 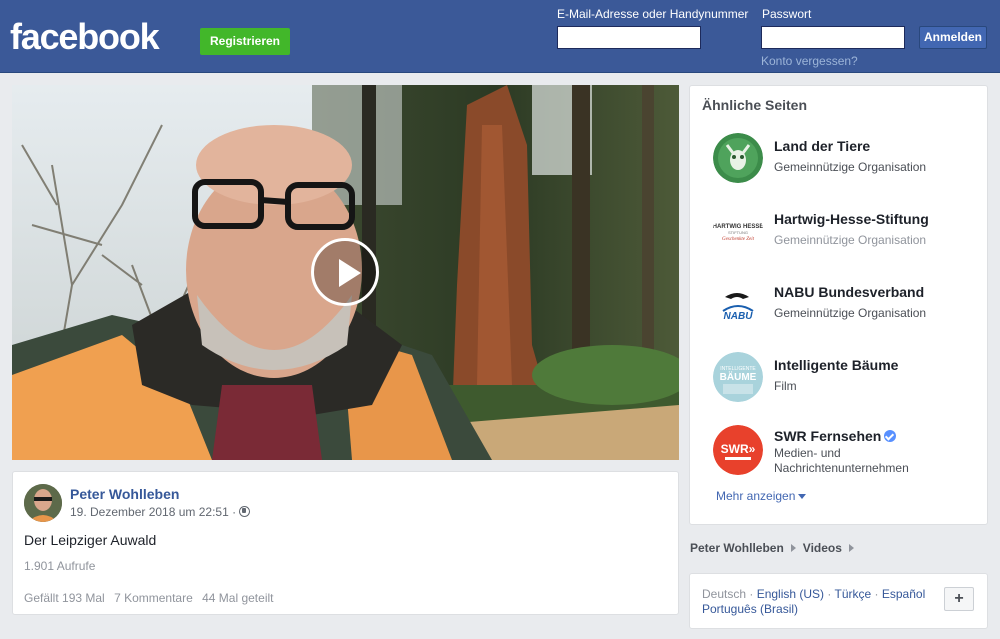 I want to click on login-button: Anmelden, so click(x=953, y=37).